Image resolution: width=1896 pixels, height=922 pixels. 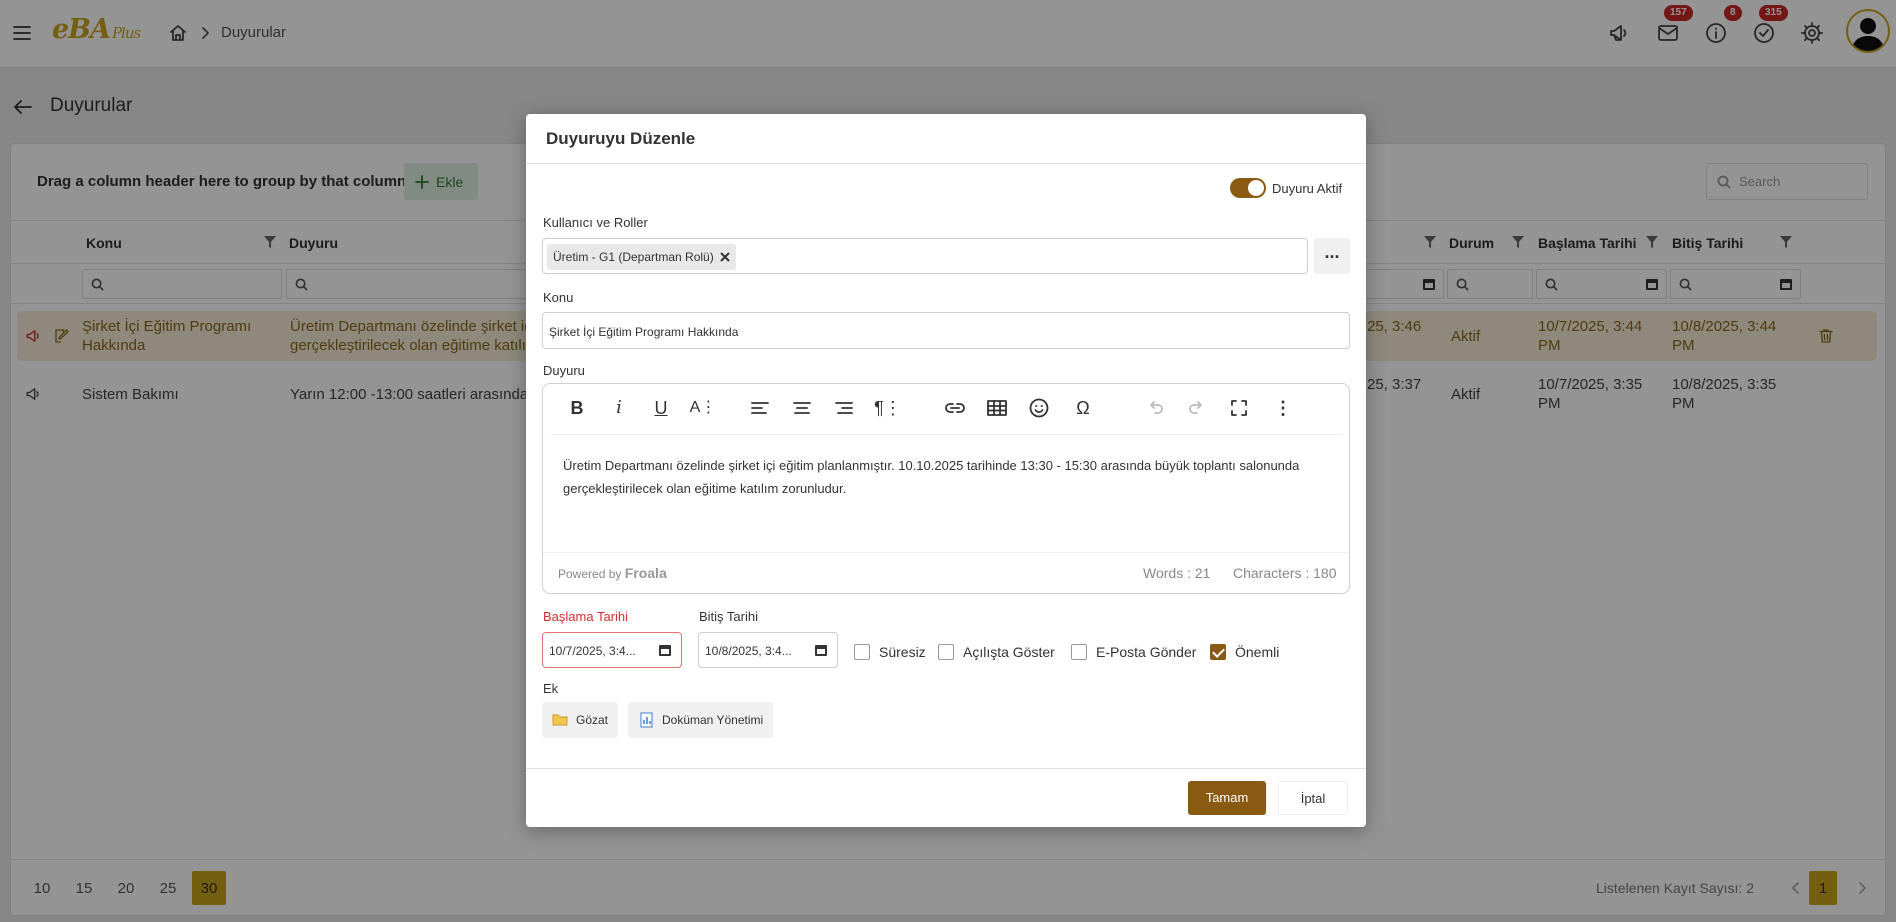 What do you see at coordinates (586, 616) in the screenshot?
I see `start-date-label: Başlama Tarihi` at bounding box center [586, 616].